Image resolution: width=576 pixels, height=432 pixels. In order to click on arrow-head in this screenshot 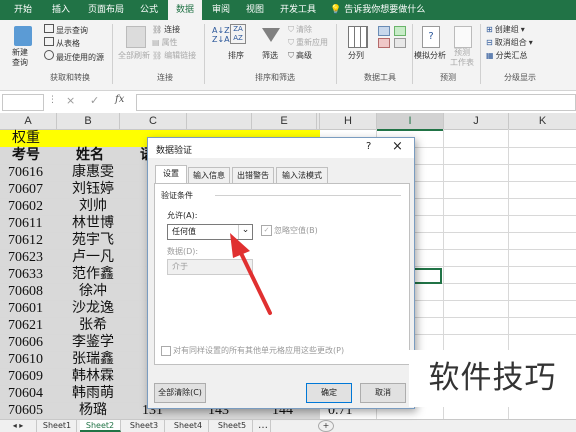, I will do `click(240, 245)`.